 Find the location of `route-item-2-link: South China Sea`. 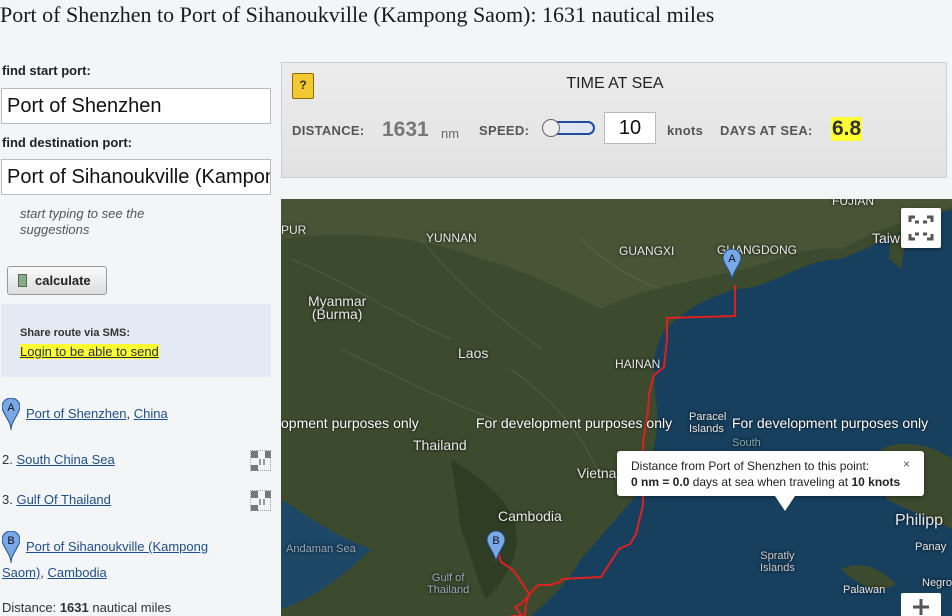

route-item-2-link: South China Sea is located at coordinates (65, 459).